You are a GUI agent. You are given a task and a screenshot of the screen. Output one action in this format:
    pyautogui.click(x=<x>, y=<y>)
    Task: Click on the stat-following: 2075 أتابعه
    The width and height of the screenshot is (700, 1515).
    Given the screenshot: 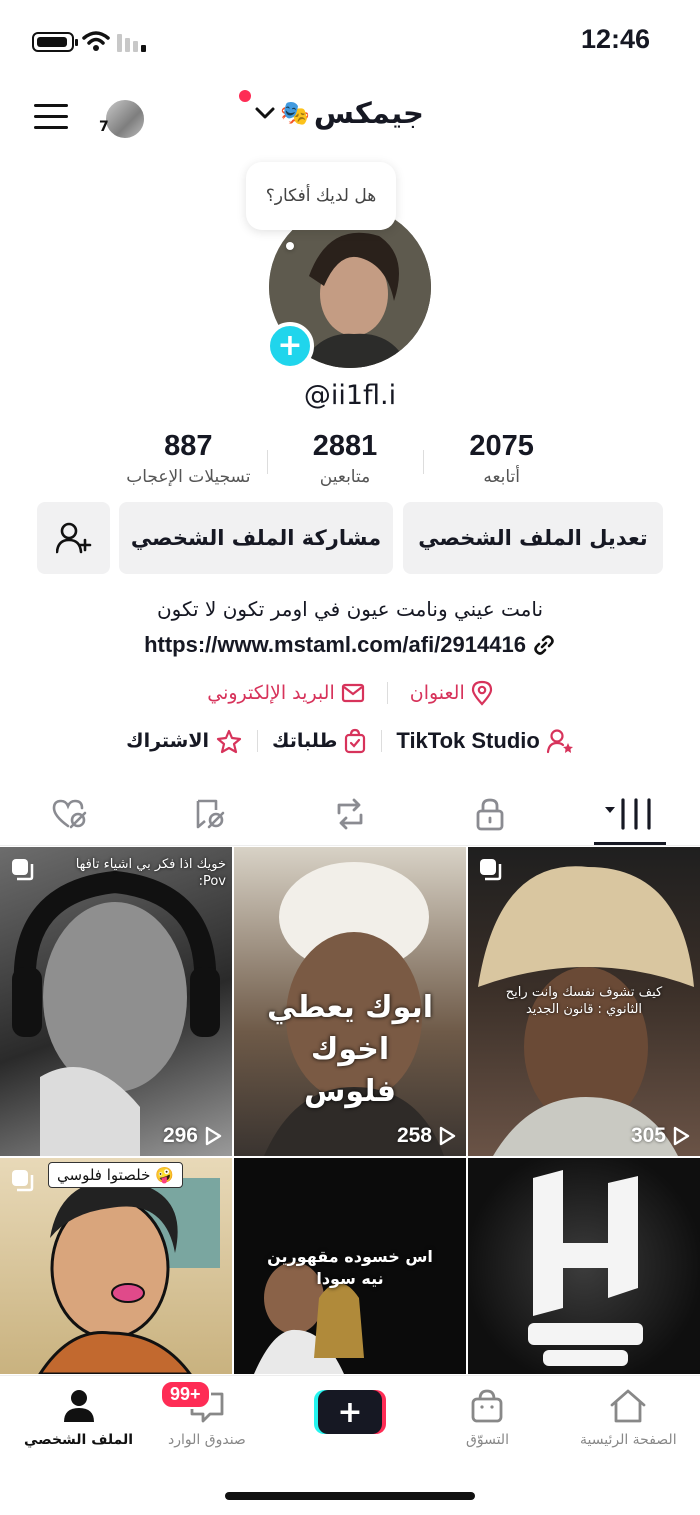 What is the action you would take?
    pyautogui.click(x=501, y=458)
    